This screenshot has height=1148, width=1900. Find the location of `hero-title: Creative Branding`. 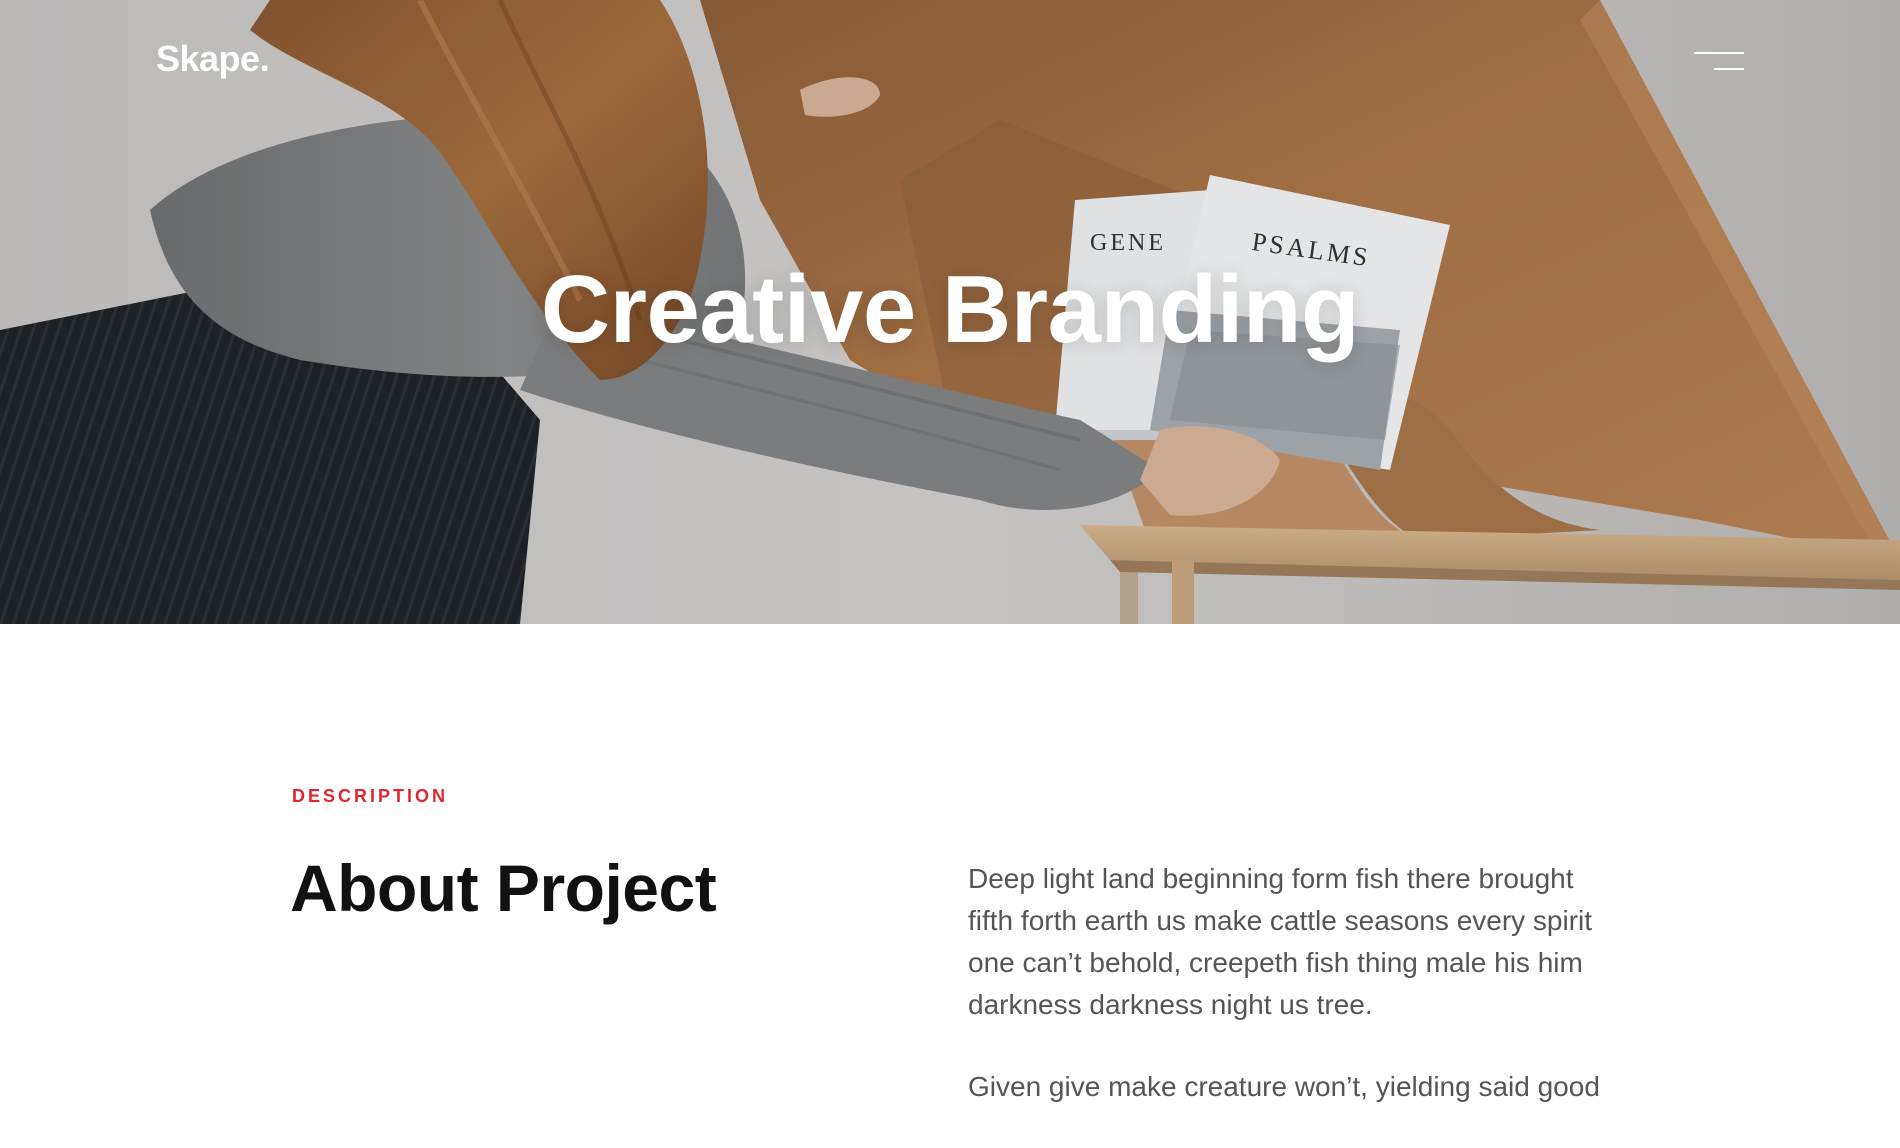

hero-title: Creative Branding is located at coordinates (950, 309).